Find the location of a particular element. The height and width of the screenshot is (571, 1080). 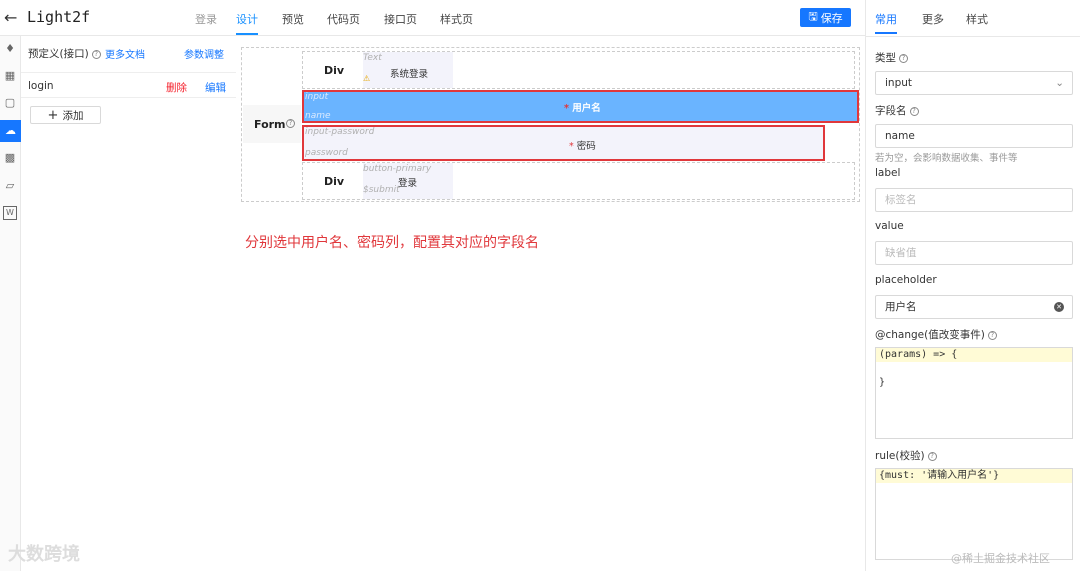

annotation-text: 分别选中用户名、密码列，配置其对应的字段名 is located at coordinates (392, 243).